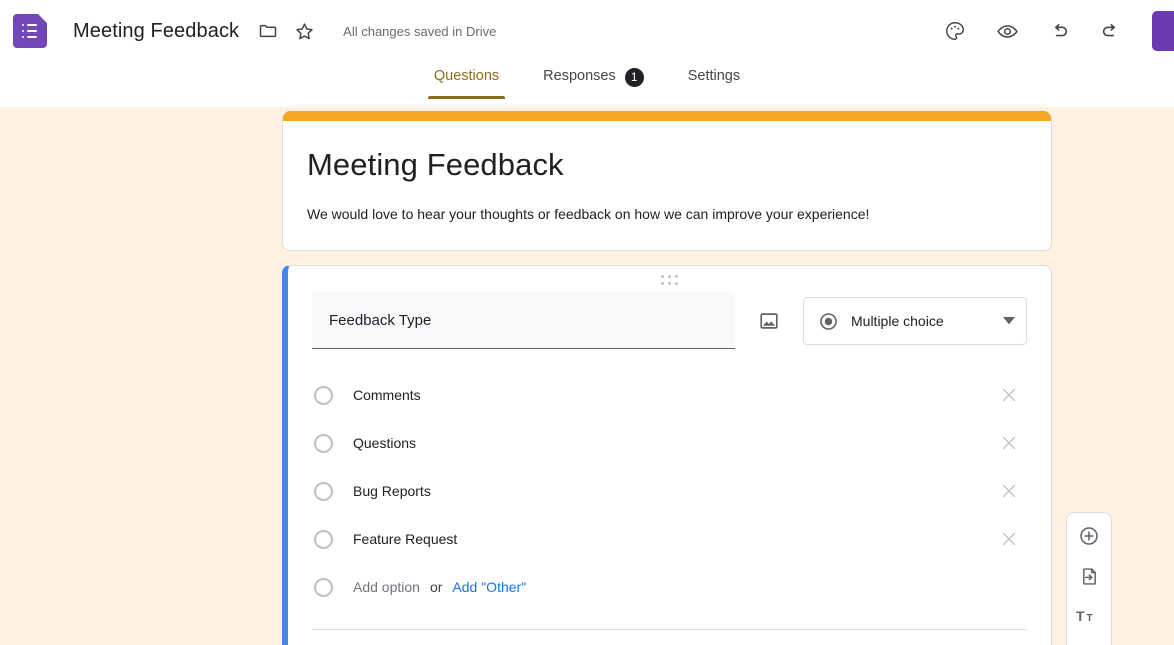 The image size is (1174, 645). I want to click on tab-responses: Responses 1, so click(593, 84).